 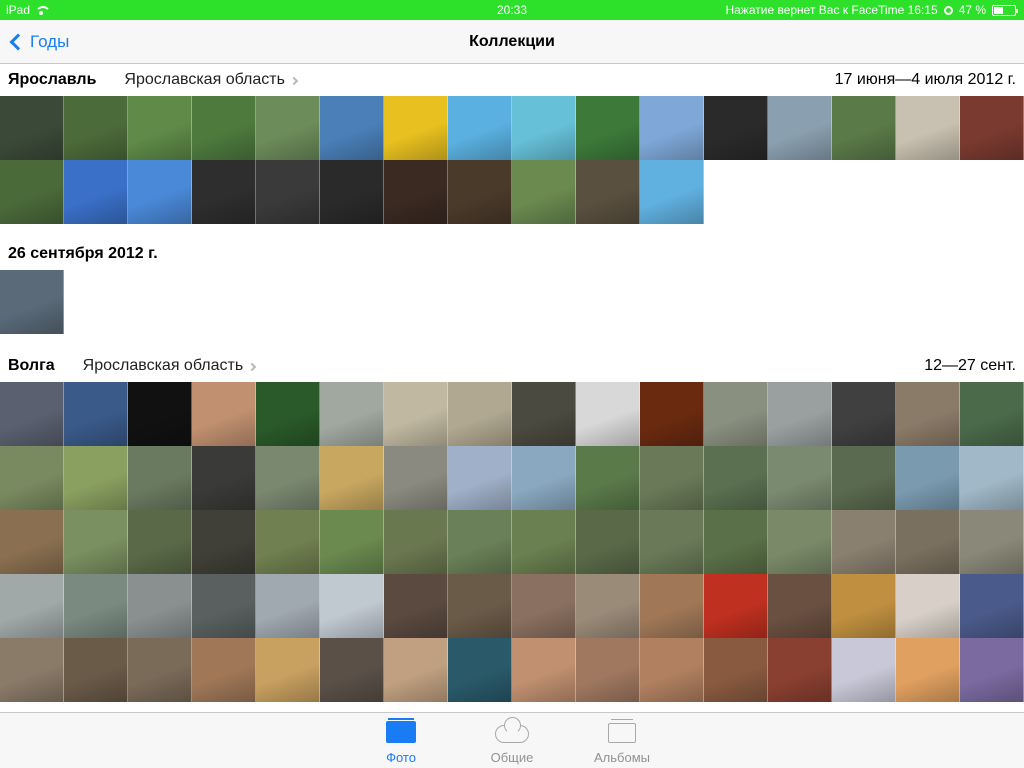 What do you see at coordinates (512, 740) in the screenshot?
I see `tab-shared: Общие` at bounding box center [512, 740].